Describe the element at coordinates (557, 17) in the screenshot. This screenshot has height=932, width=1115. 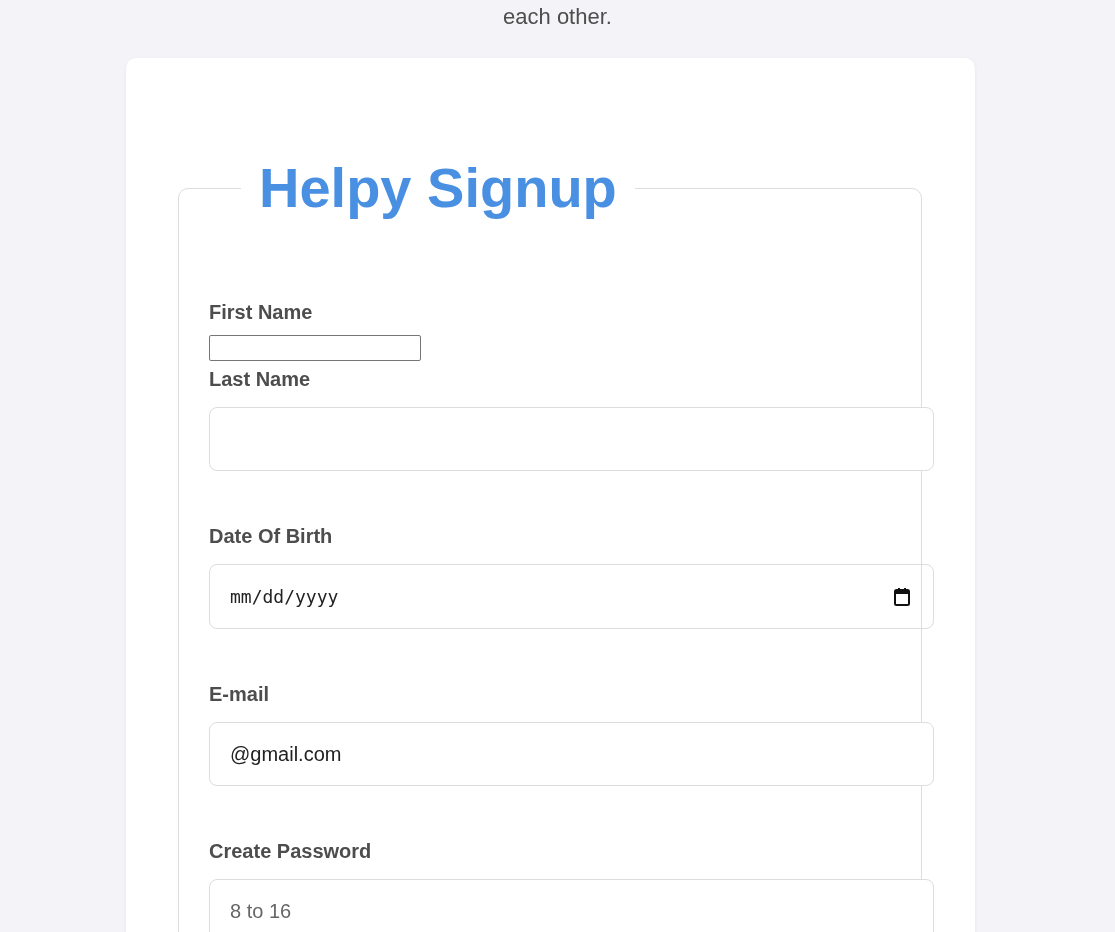
I see `intro-text: each other.` at that location.